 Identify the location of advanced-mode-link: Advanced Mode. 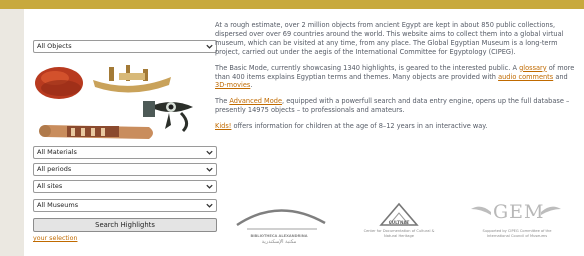
(255, 101).